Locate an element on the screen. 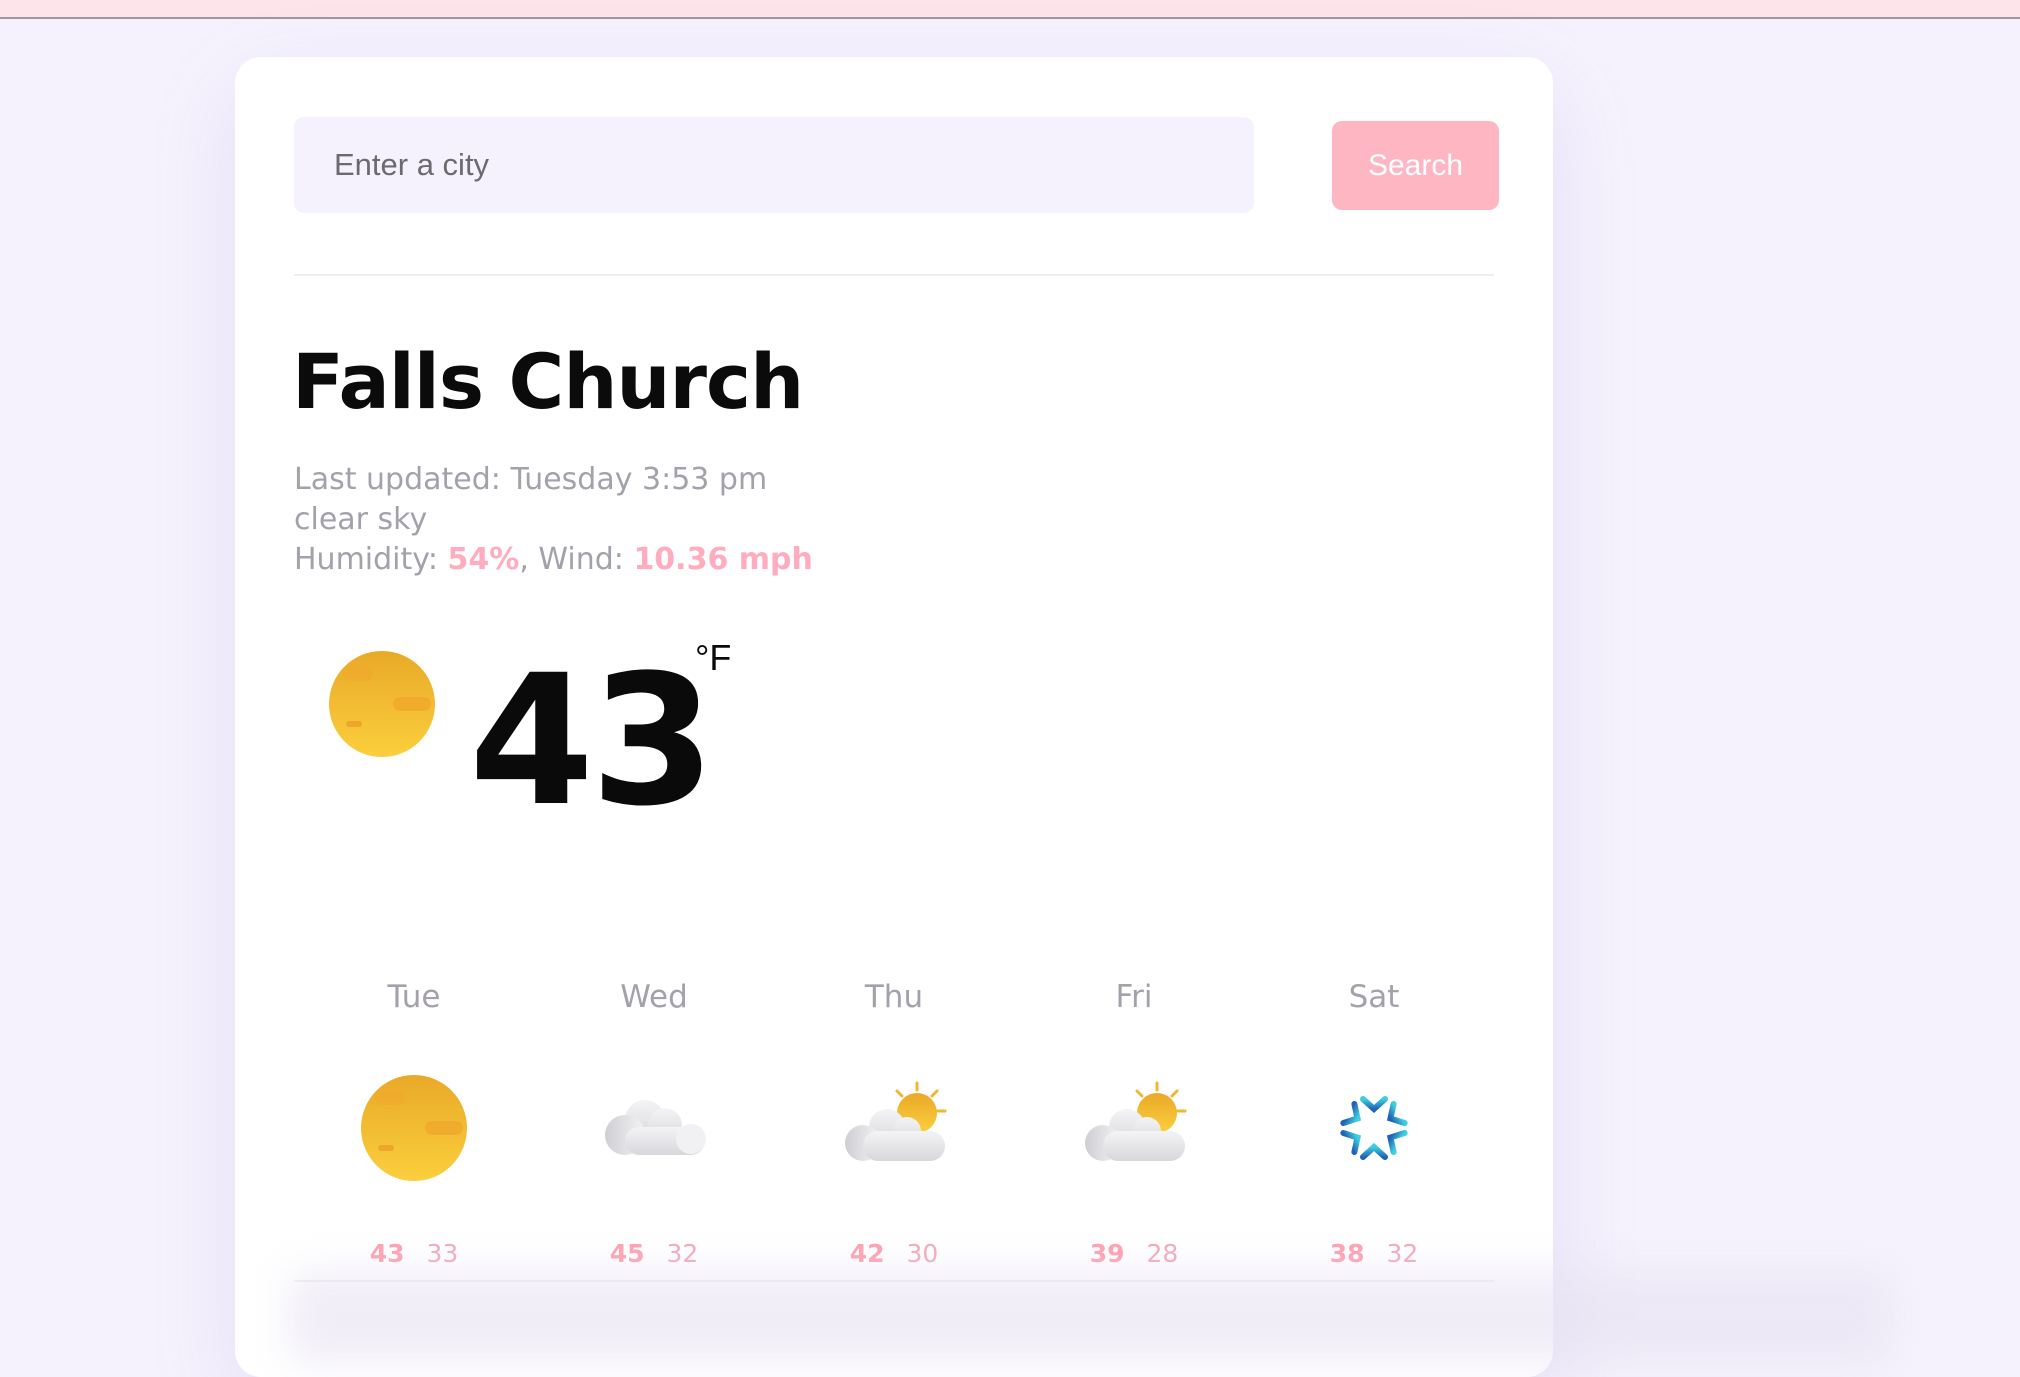 The width and height of the screenshot is (2020, 1377). forecast-day: Wed 45 32 is located at coordinates (654, 1122).